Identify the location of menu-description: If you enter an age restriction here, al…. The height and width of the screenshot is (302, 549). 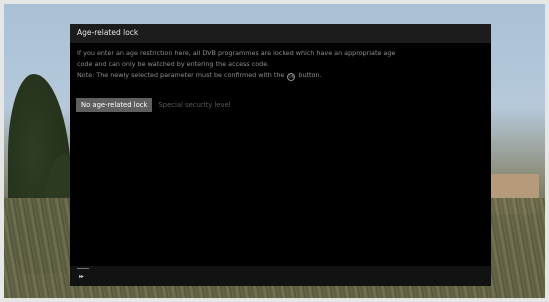
(282, 64).